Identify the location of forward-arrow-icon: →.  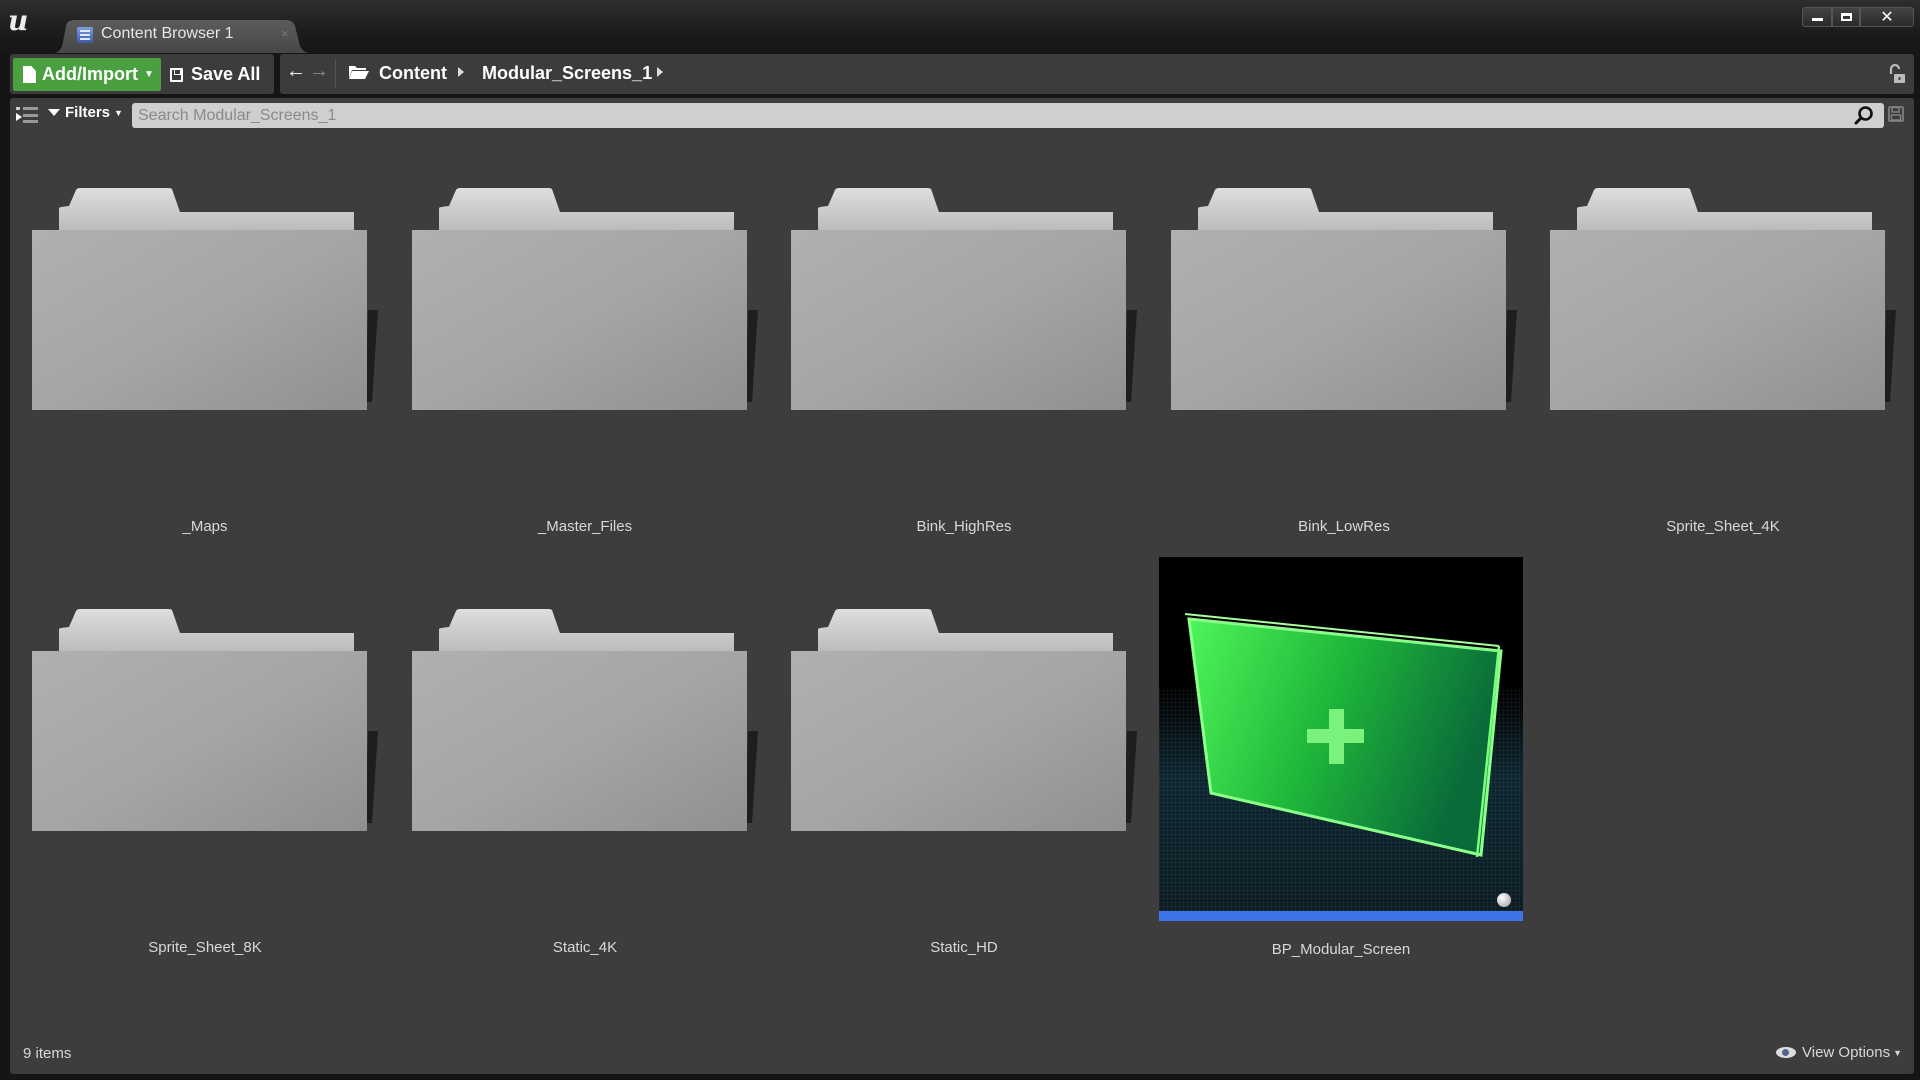
(319, 71).